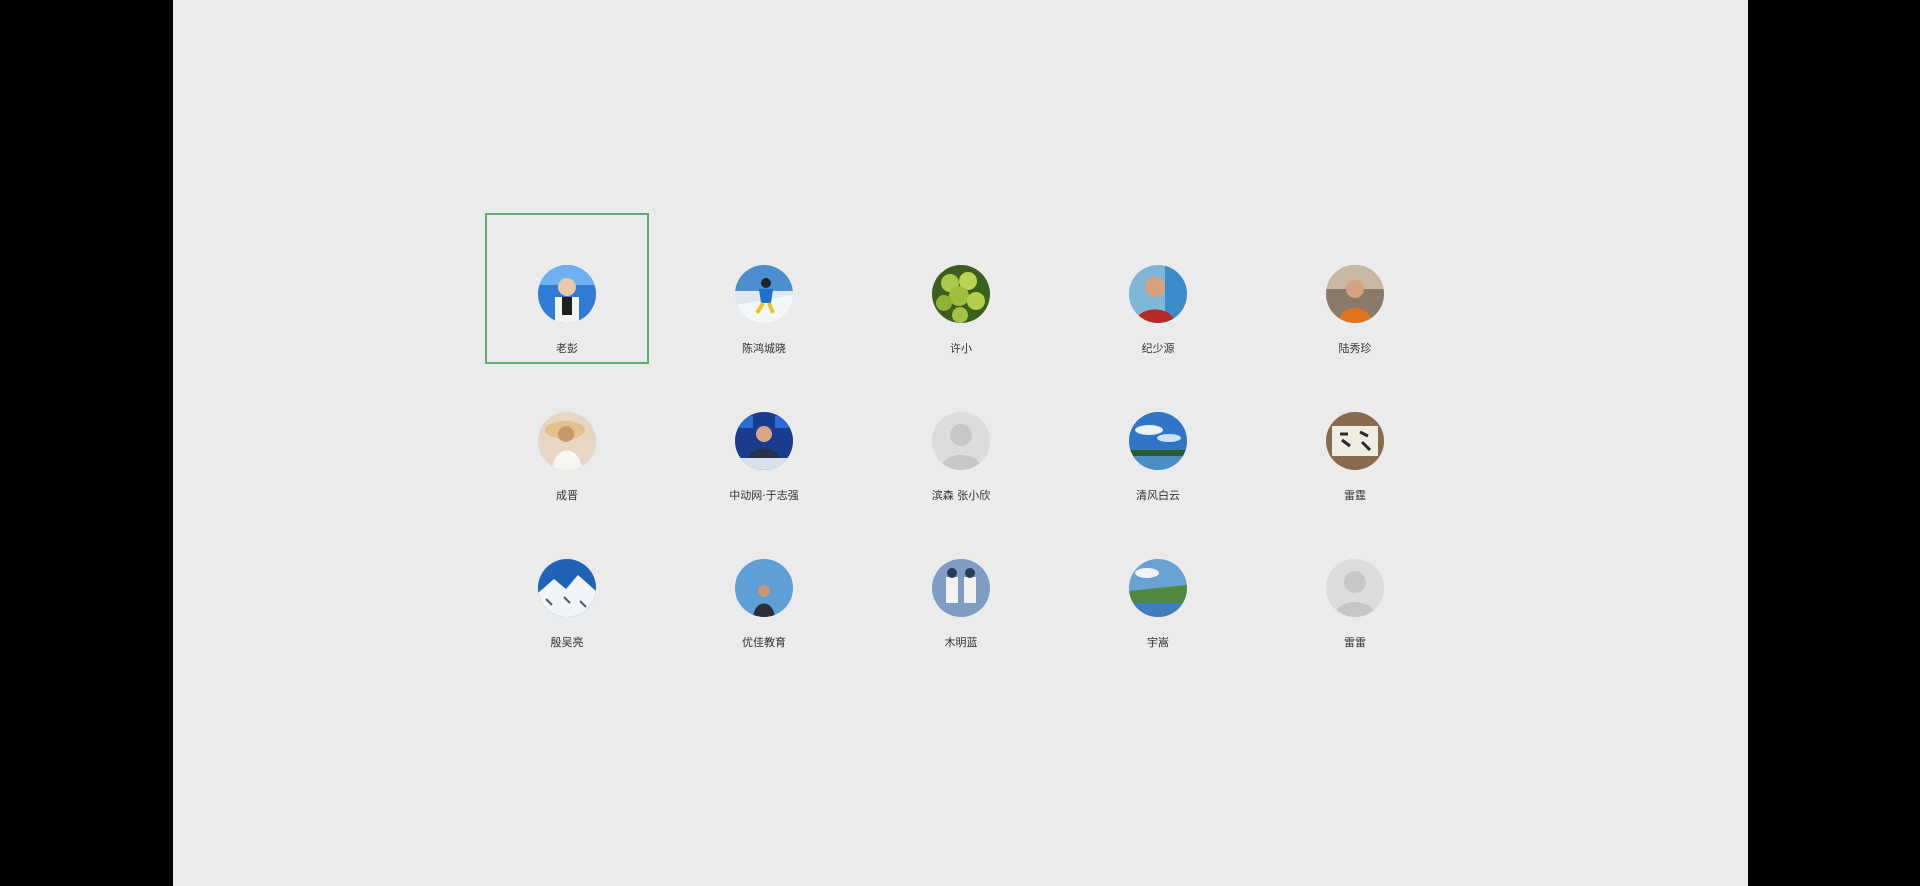 Image resolution: width=1920 pixels, height=886 pixels. I want to click on man-orange-room-avatar, so click(1355, 294).